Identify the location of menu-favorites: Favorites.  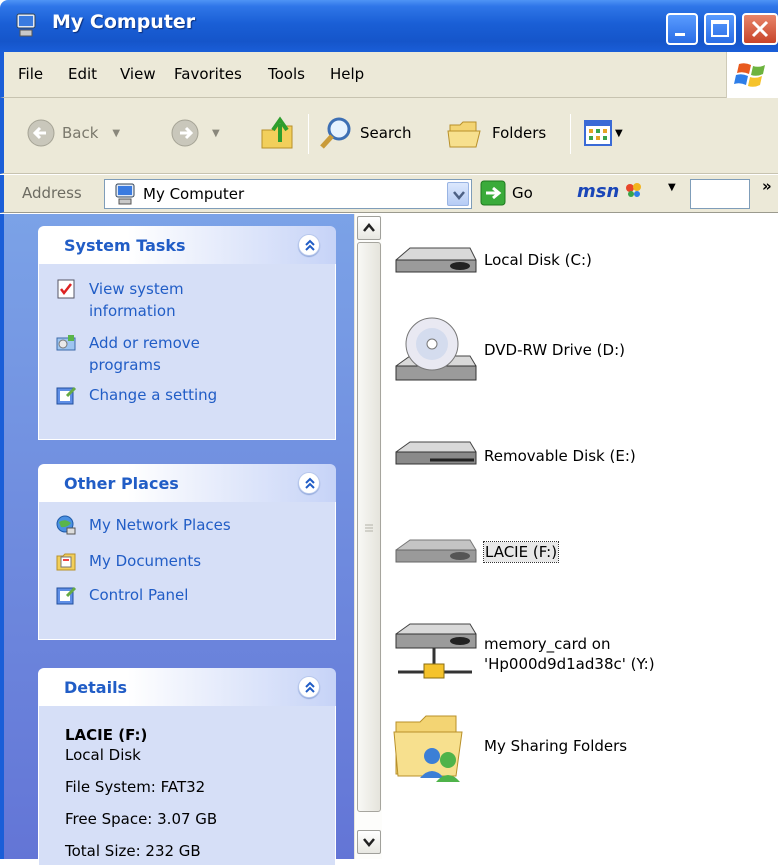
(208, 74).